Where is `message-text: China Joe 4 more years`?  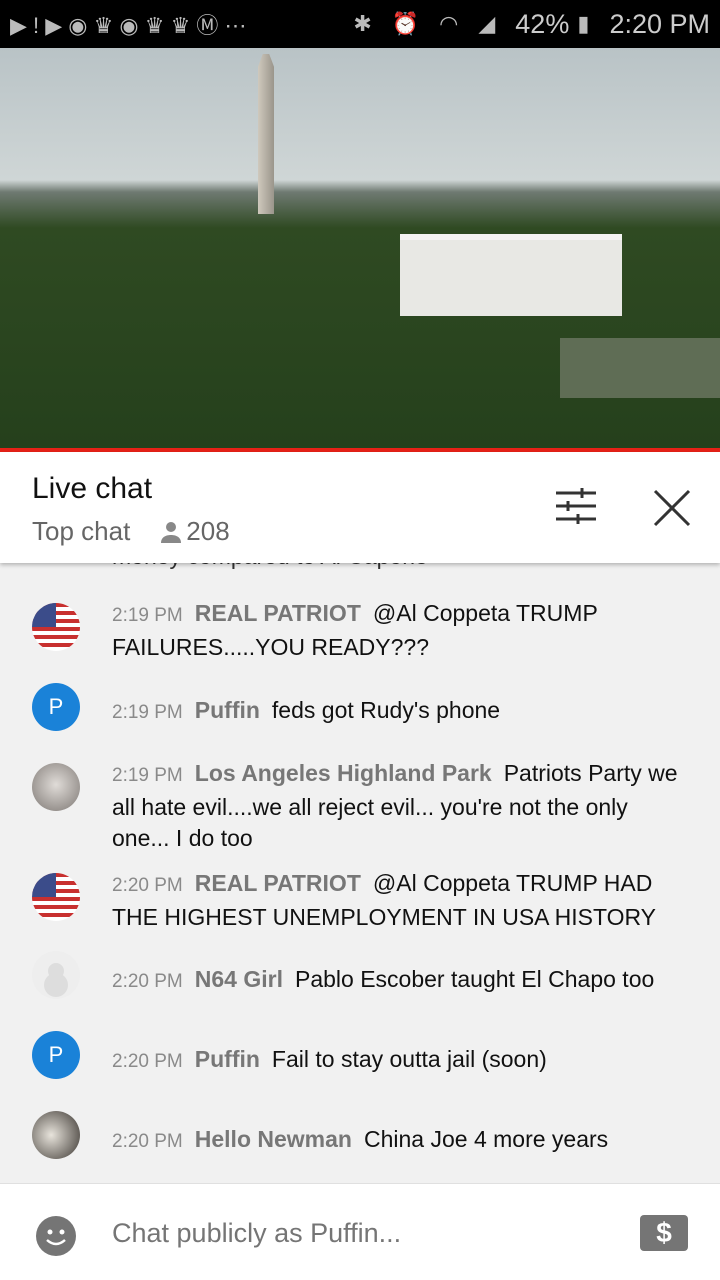
message-text: China Joe 4 more years is located at coordinates (486, 1139).